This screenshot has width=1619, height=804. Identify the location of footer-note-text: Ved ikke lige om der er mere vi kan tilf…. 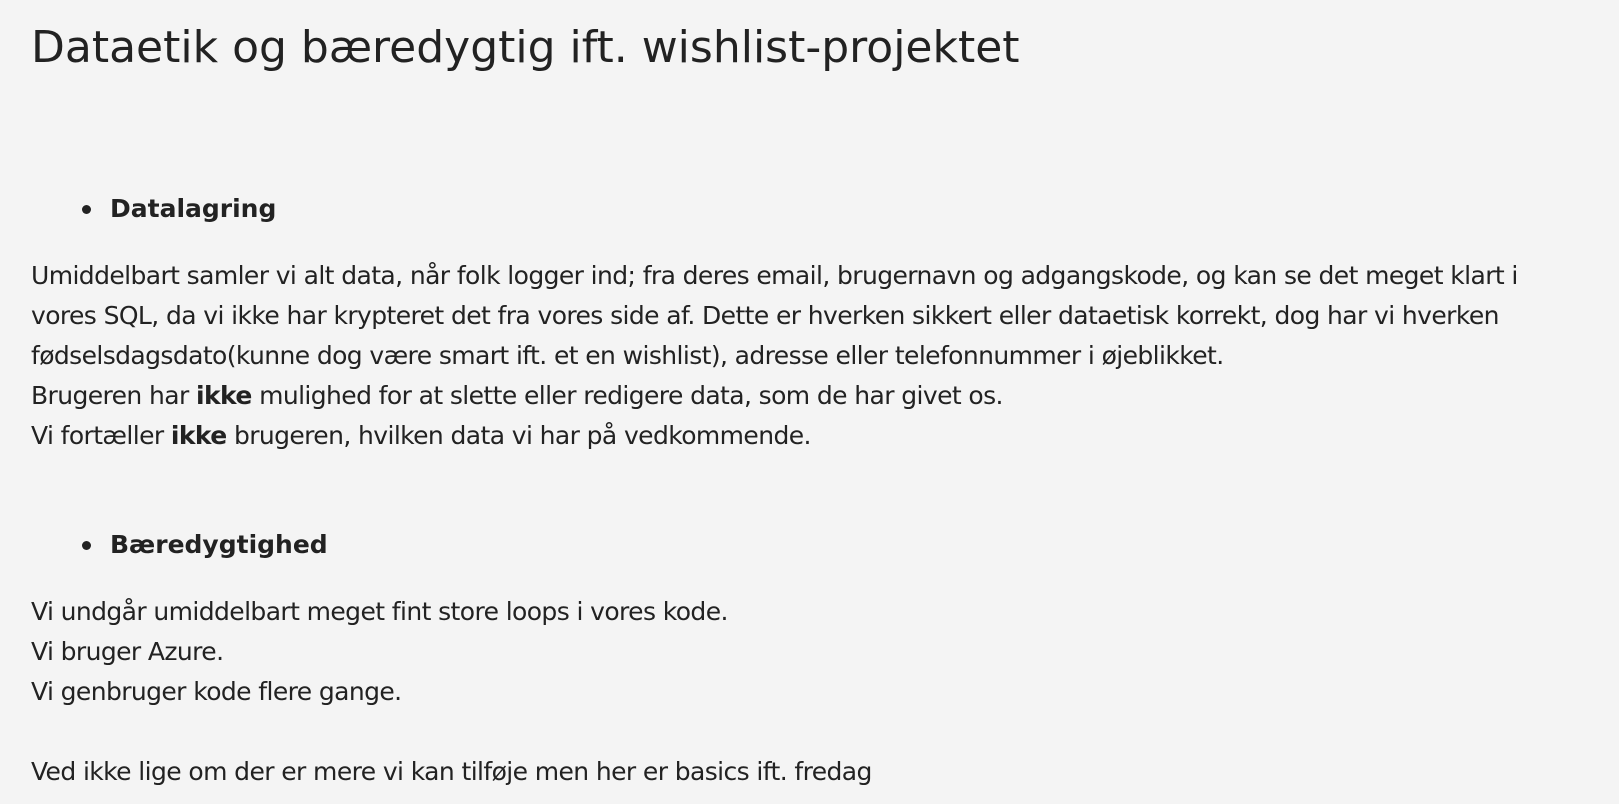
(451, 771).